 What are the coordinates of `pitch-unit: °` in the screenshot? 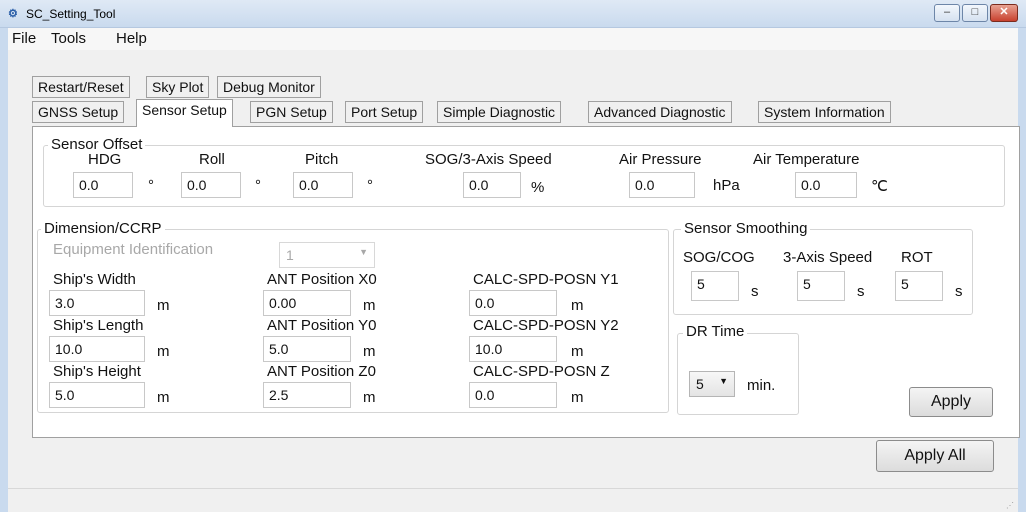 It's located at (370, 185).